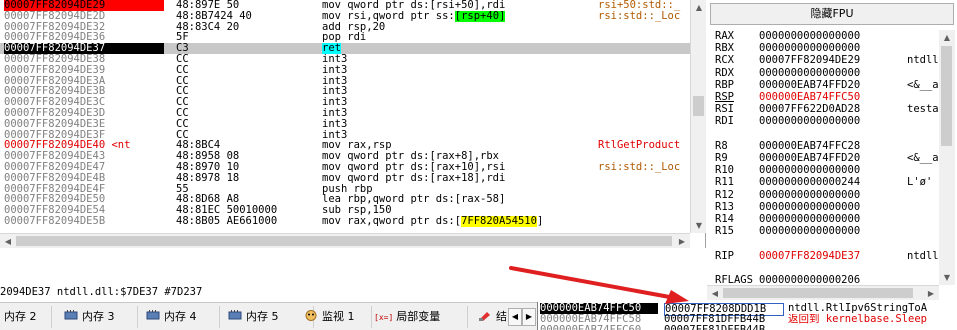 The height and width of the screenshot is (330, 957). I want to click on tab-memory-3: 内存 3, so click(99, 317).